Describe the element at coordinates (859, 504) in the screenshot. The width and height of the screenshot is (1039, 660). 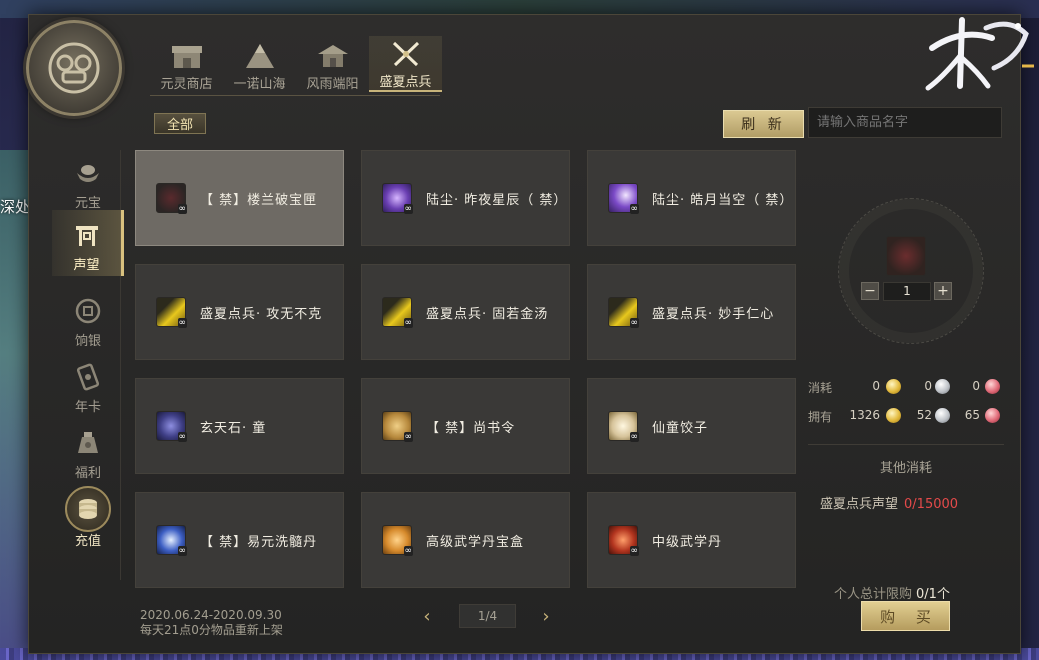
I see `reputation-label: 盛夏点兵声望` at that location.